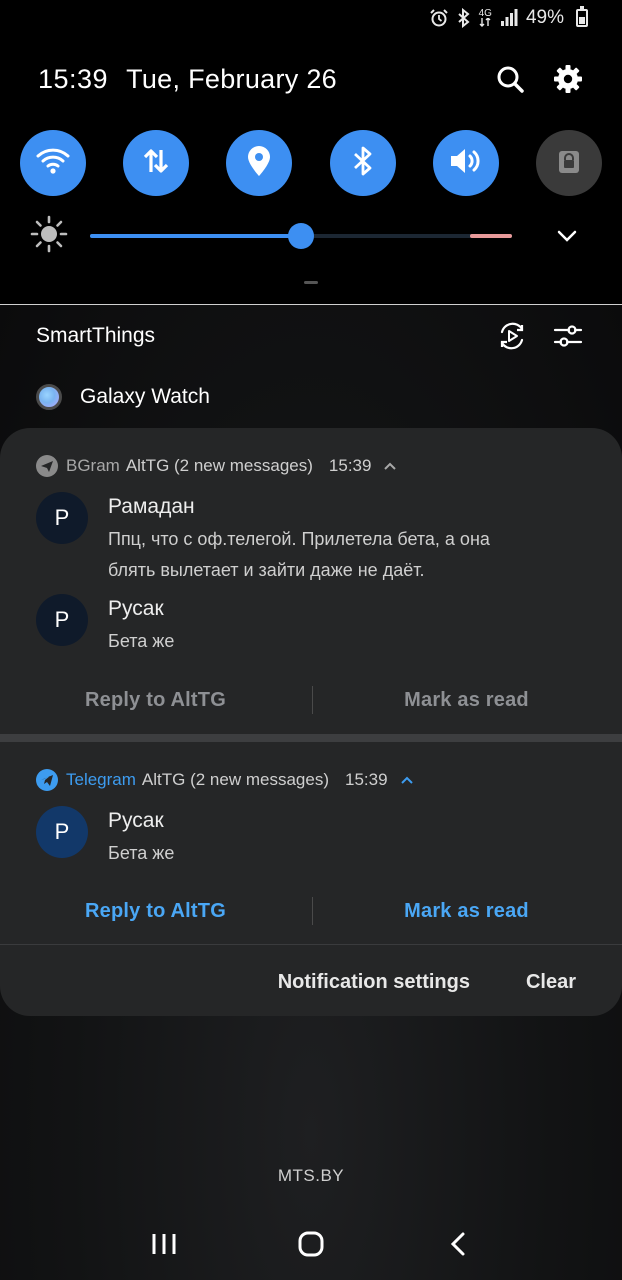 The width and height of the screenshot is (622, 1280). Describe the element at coordinates (255, 336) in the screenshot. I see `smartthings-title: SmartThings` at that location.